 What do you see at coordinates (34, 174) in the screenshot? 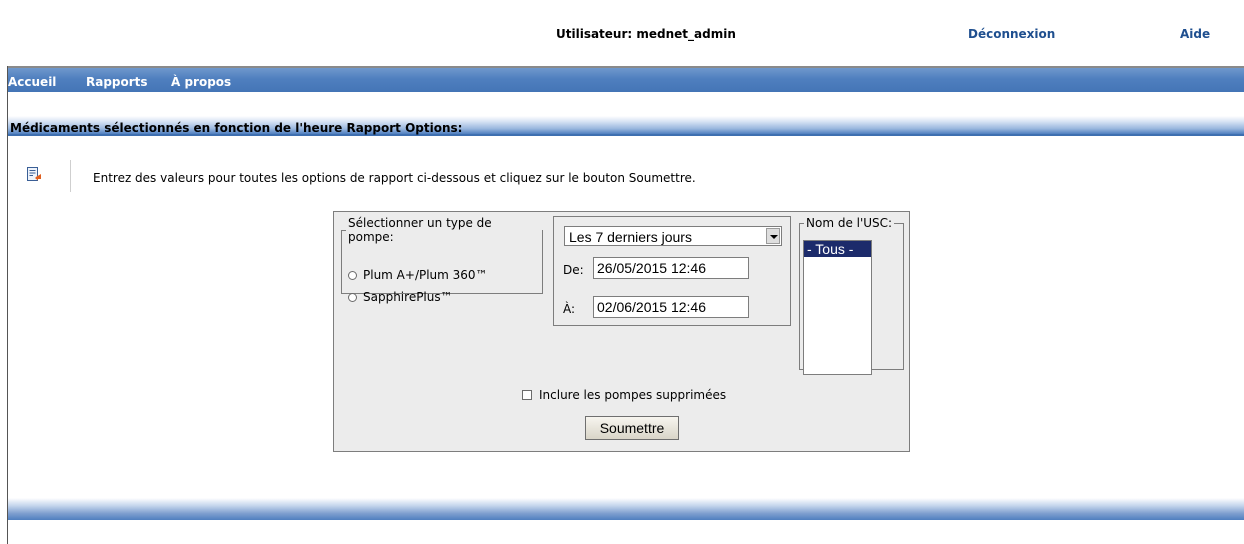
I see `report-options-icon` at bounding box center [34, 174].